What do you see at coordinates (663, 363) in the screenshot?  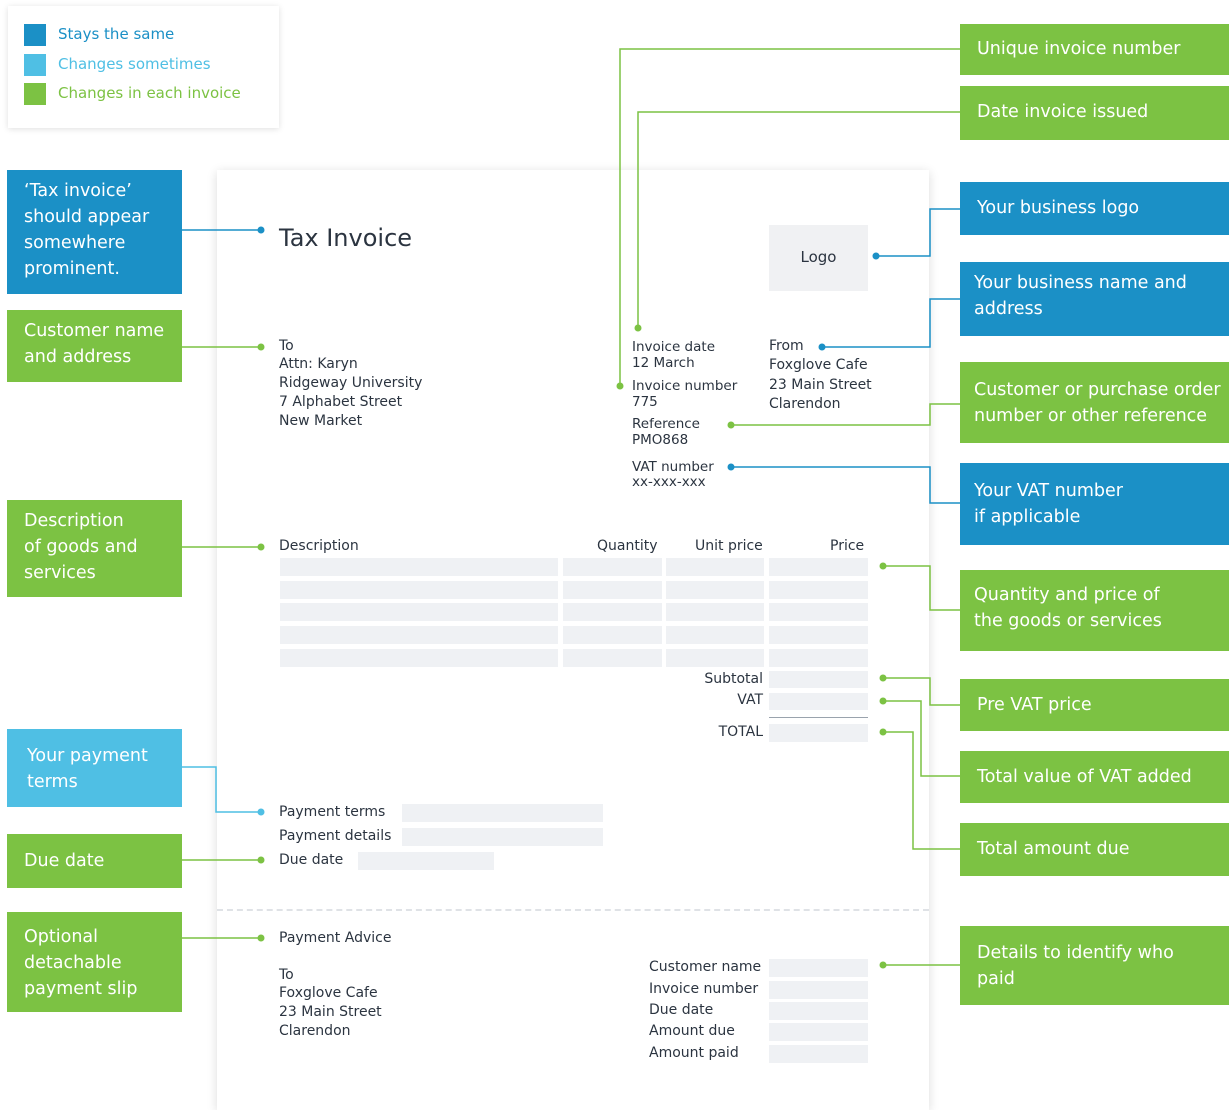 I see `invoice-date-value: 12 March` at bounding box center [663, 363].